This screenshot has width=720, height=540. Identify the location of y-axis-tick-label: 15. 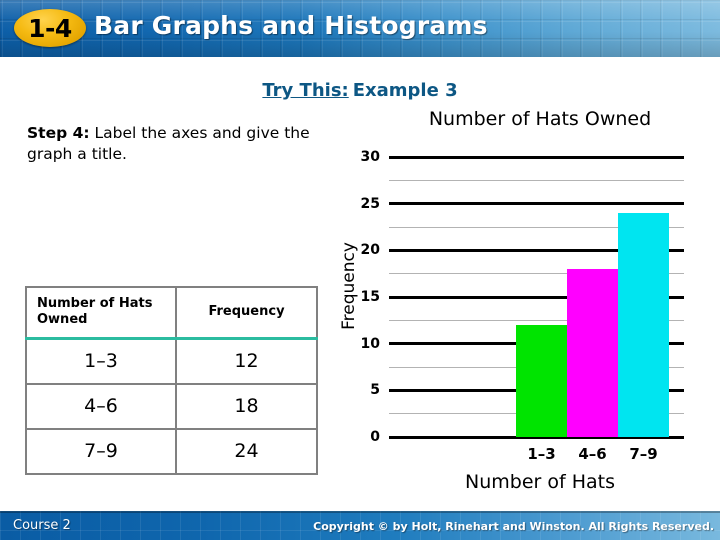
(370, 297).